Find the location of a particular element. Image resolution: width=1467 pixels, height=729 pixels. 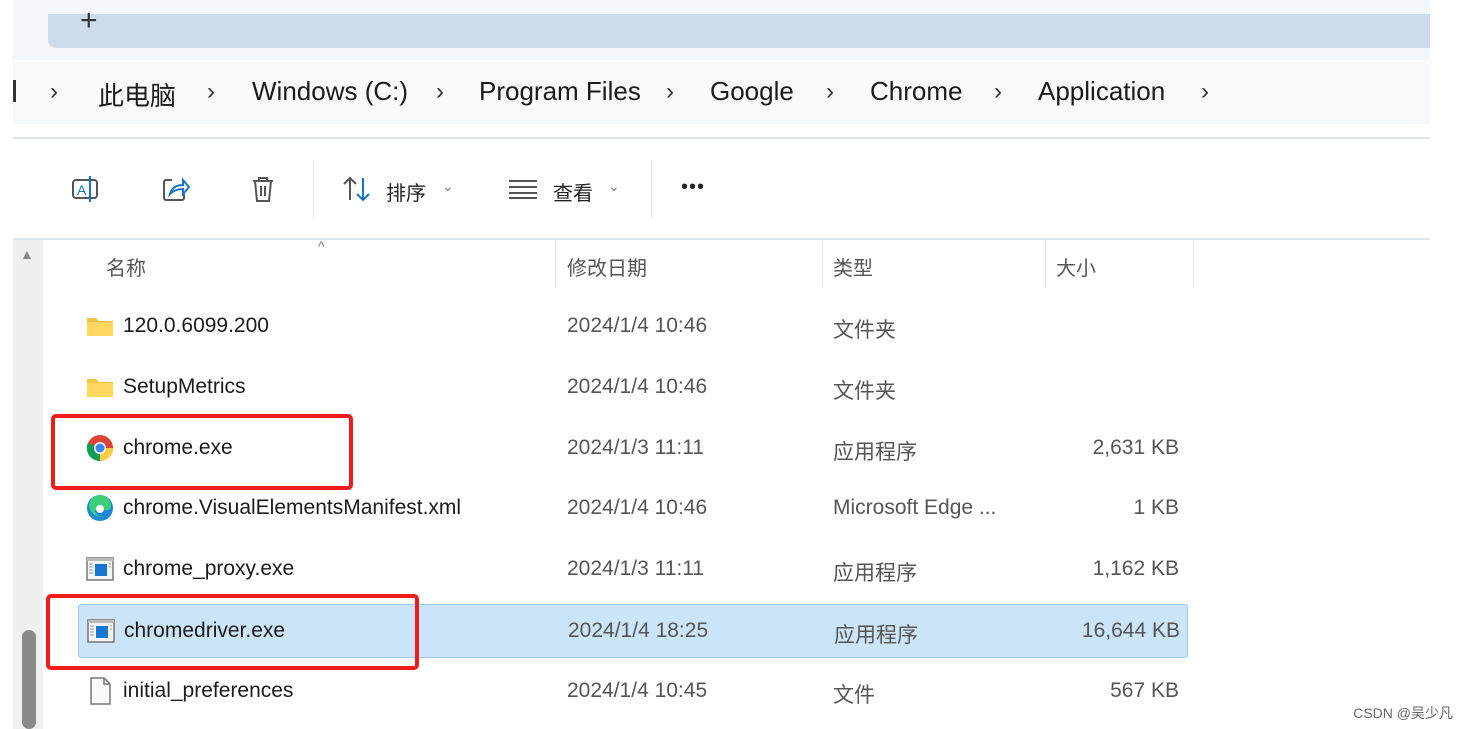

scrollbar-thumb is located at coordinates (29, 679).